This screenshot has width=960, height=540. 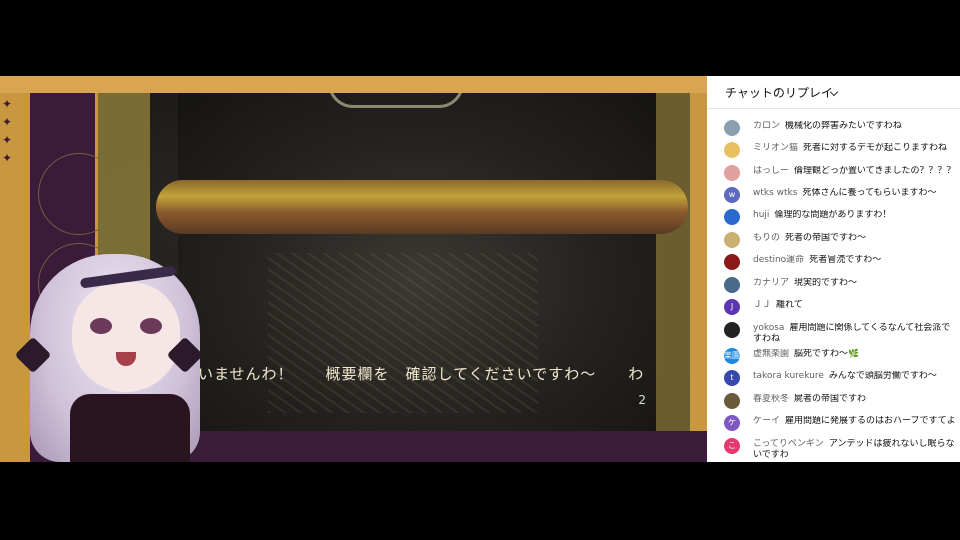 I want to click on chat-message-body: ＪＪ 離れて, so click(x=856, y=305).